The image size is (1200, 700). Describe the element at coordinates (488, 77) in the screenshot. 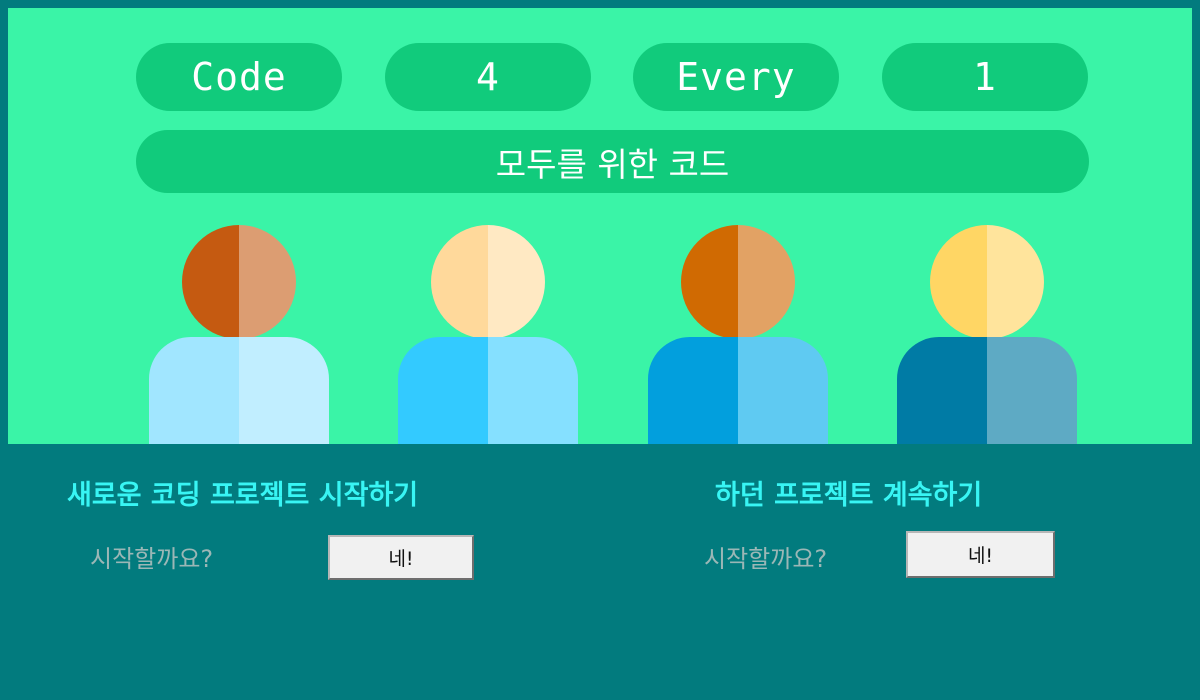

I see `header-word-4: 4` at that location.